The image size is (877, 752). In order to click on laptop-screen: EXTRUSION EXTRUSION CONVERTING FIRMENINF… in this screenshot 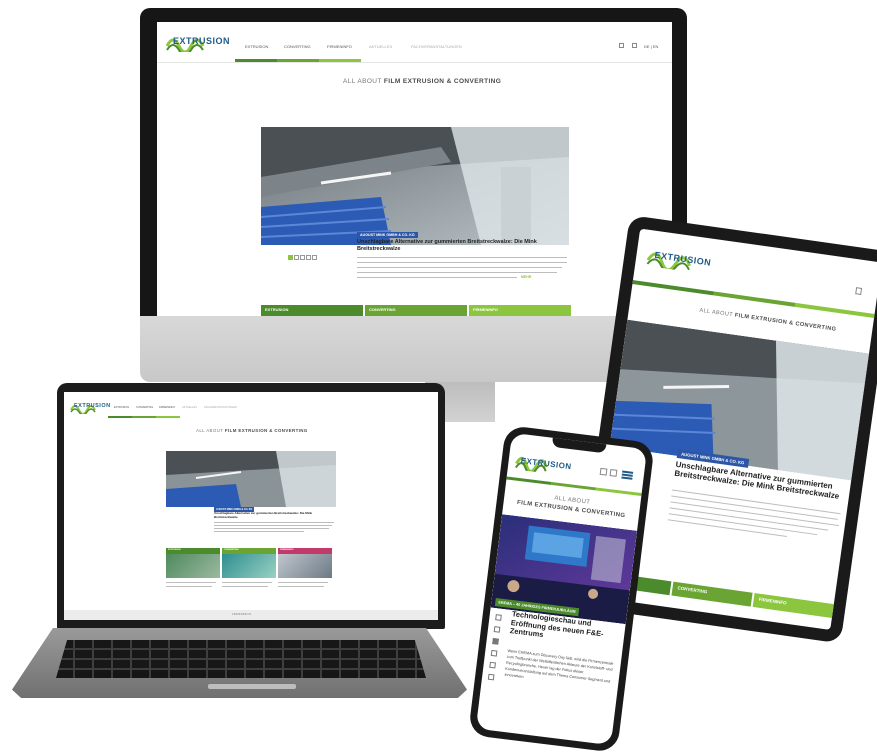, I will do `click(251, 506)`.